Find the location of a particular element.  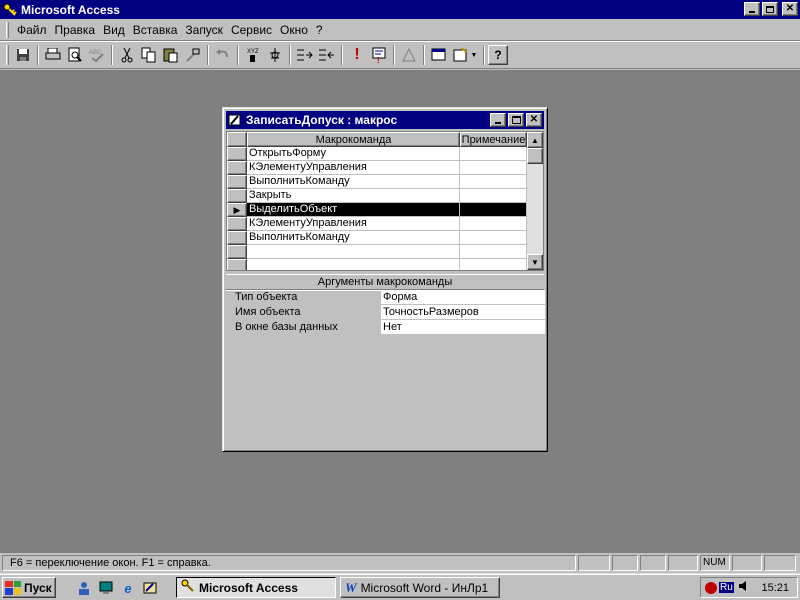

minimize-button is located at coordinates (752, 9).